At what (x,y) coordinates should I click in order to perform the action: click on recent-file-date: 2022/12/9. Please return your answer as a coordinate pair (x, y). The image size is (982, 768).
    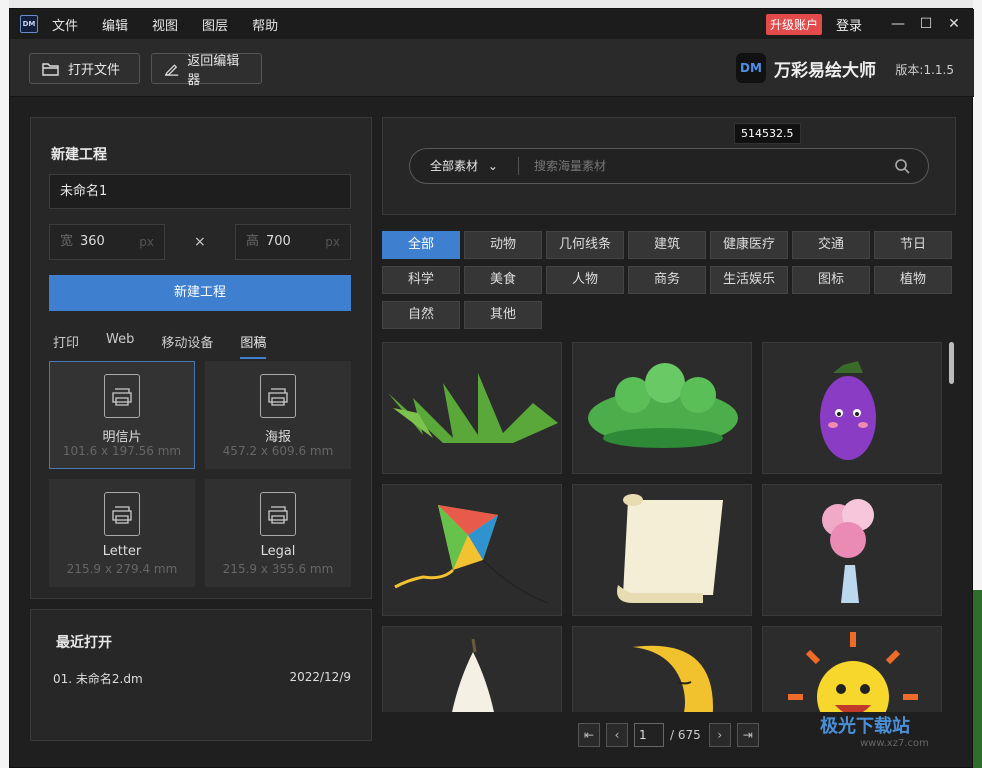
    Looking at the image, I should click on (320, 677).